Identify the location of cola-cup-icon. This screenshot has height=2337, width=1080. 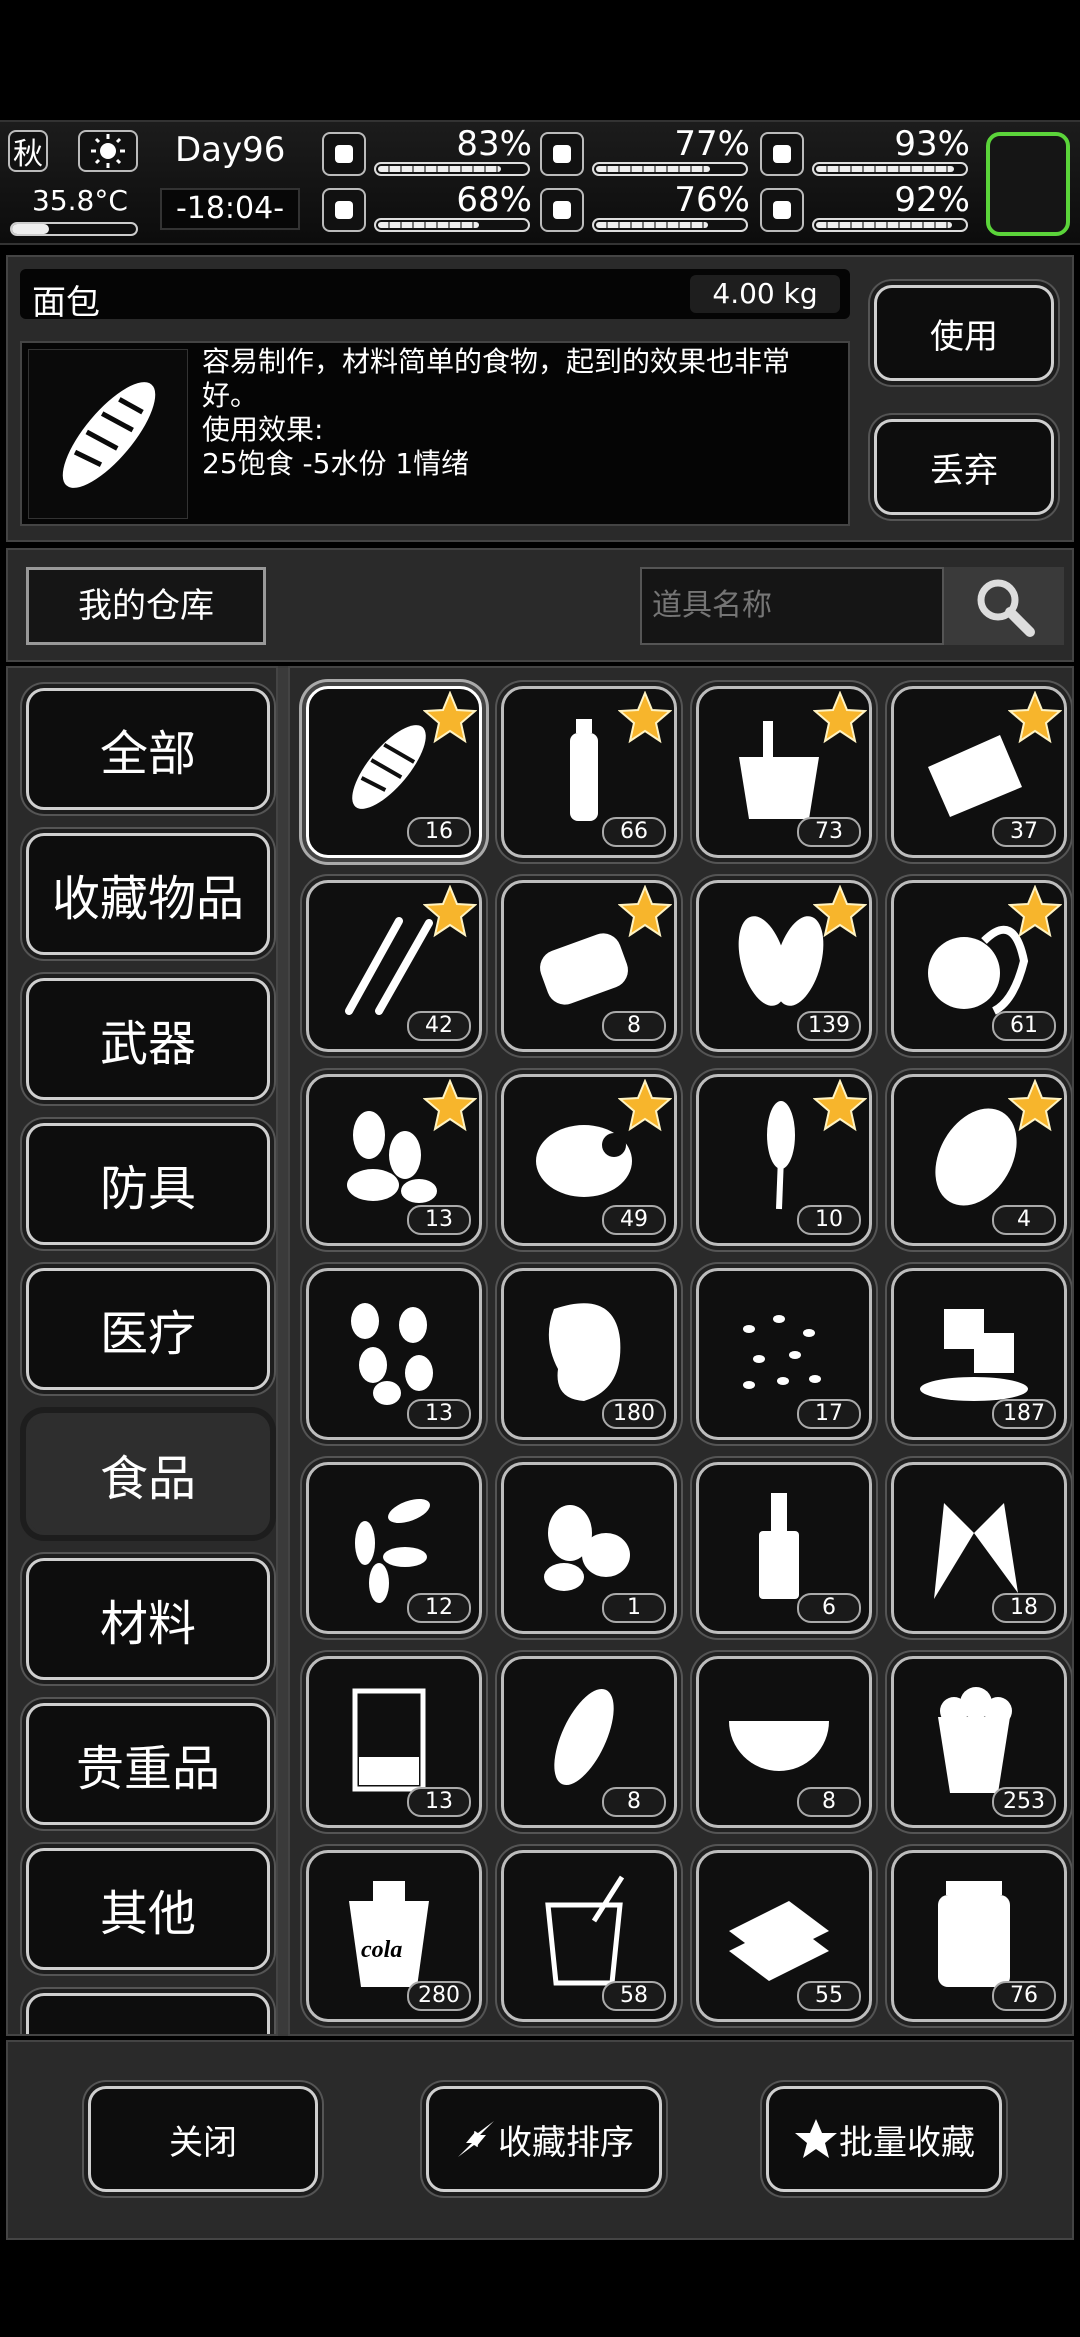
(389, 1934).